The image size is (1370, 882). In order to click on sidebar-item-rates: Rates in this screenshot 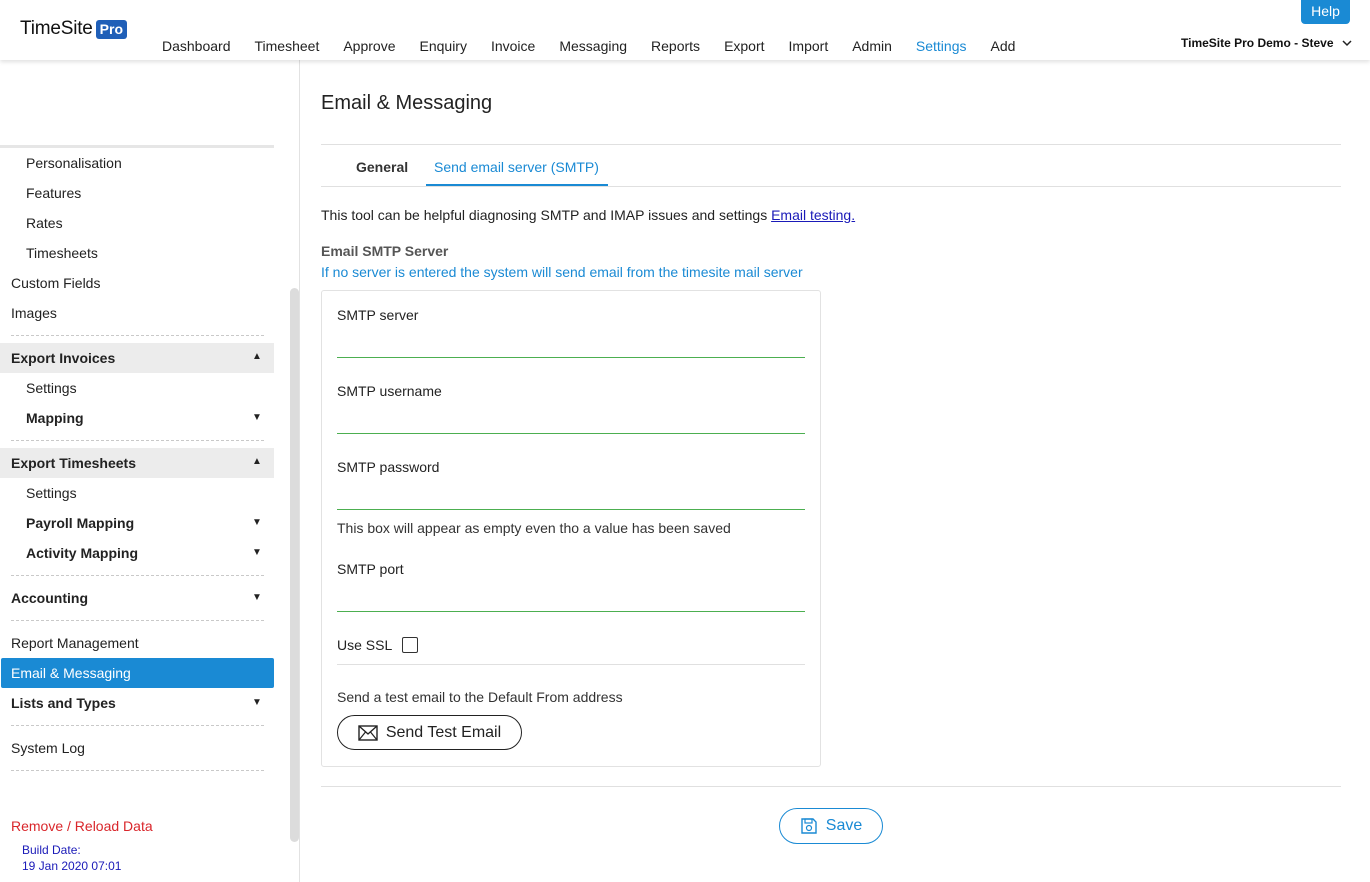, I will do `click(44, 223)`.